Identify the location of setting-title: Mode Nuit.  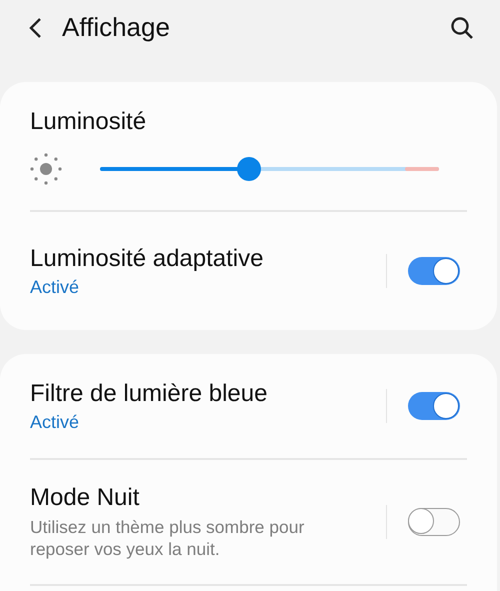
(85, 498).